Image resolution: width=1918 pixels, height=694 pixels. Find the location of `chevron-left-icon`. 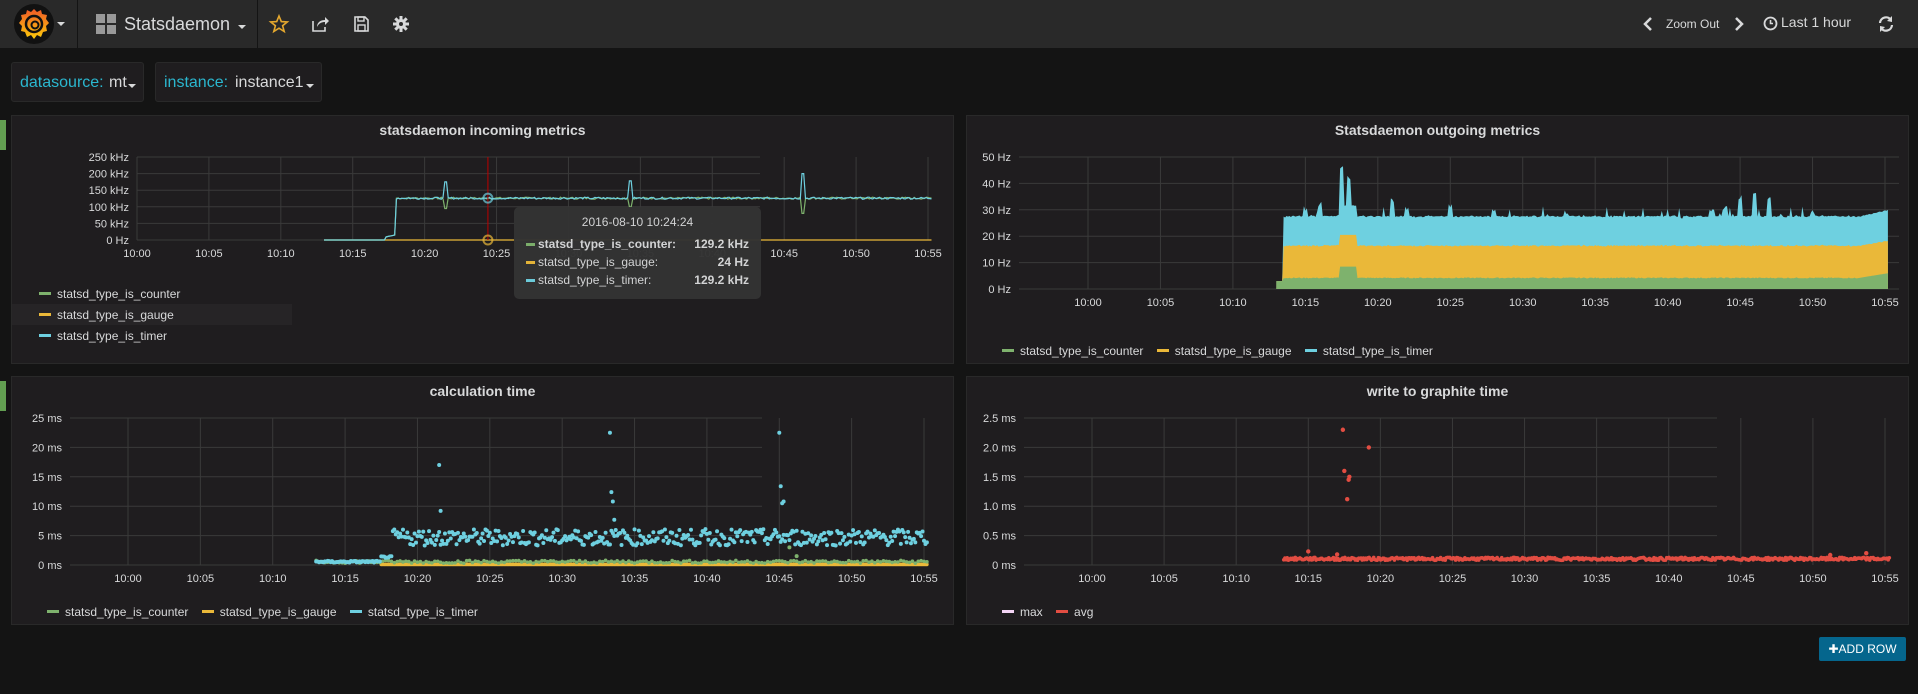

chevron-left-icon is located at coordinates (1648, 24).